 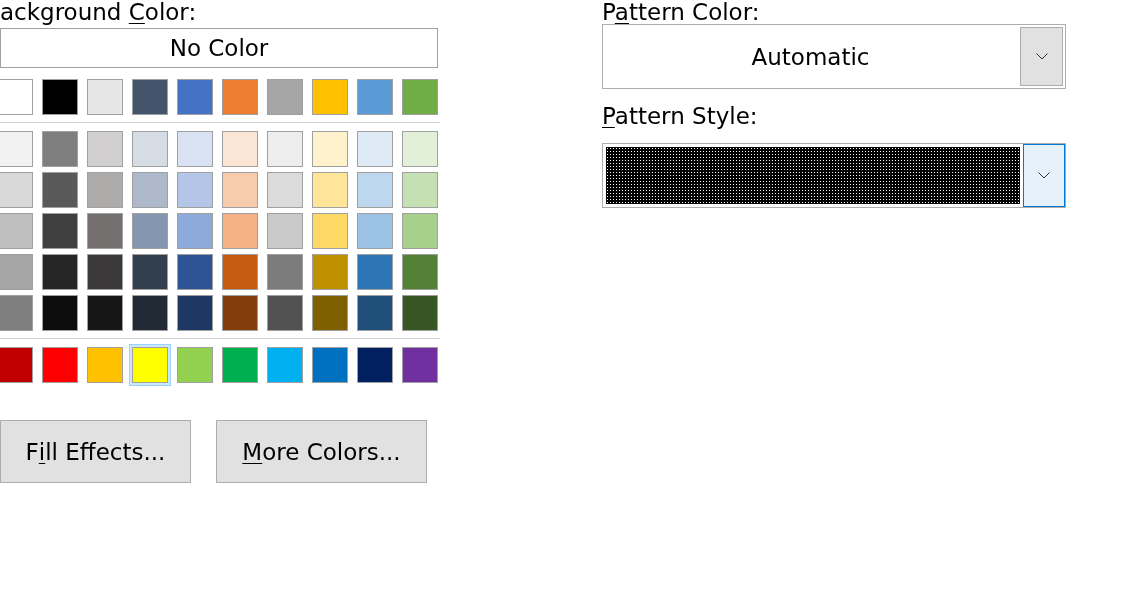 What do you see at coordinates (680, 116) in the screenshot?
I see `field-label: Pattern Style:` at bounding box center [680, 116].